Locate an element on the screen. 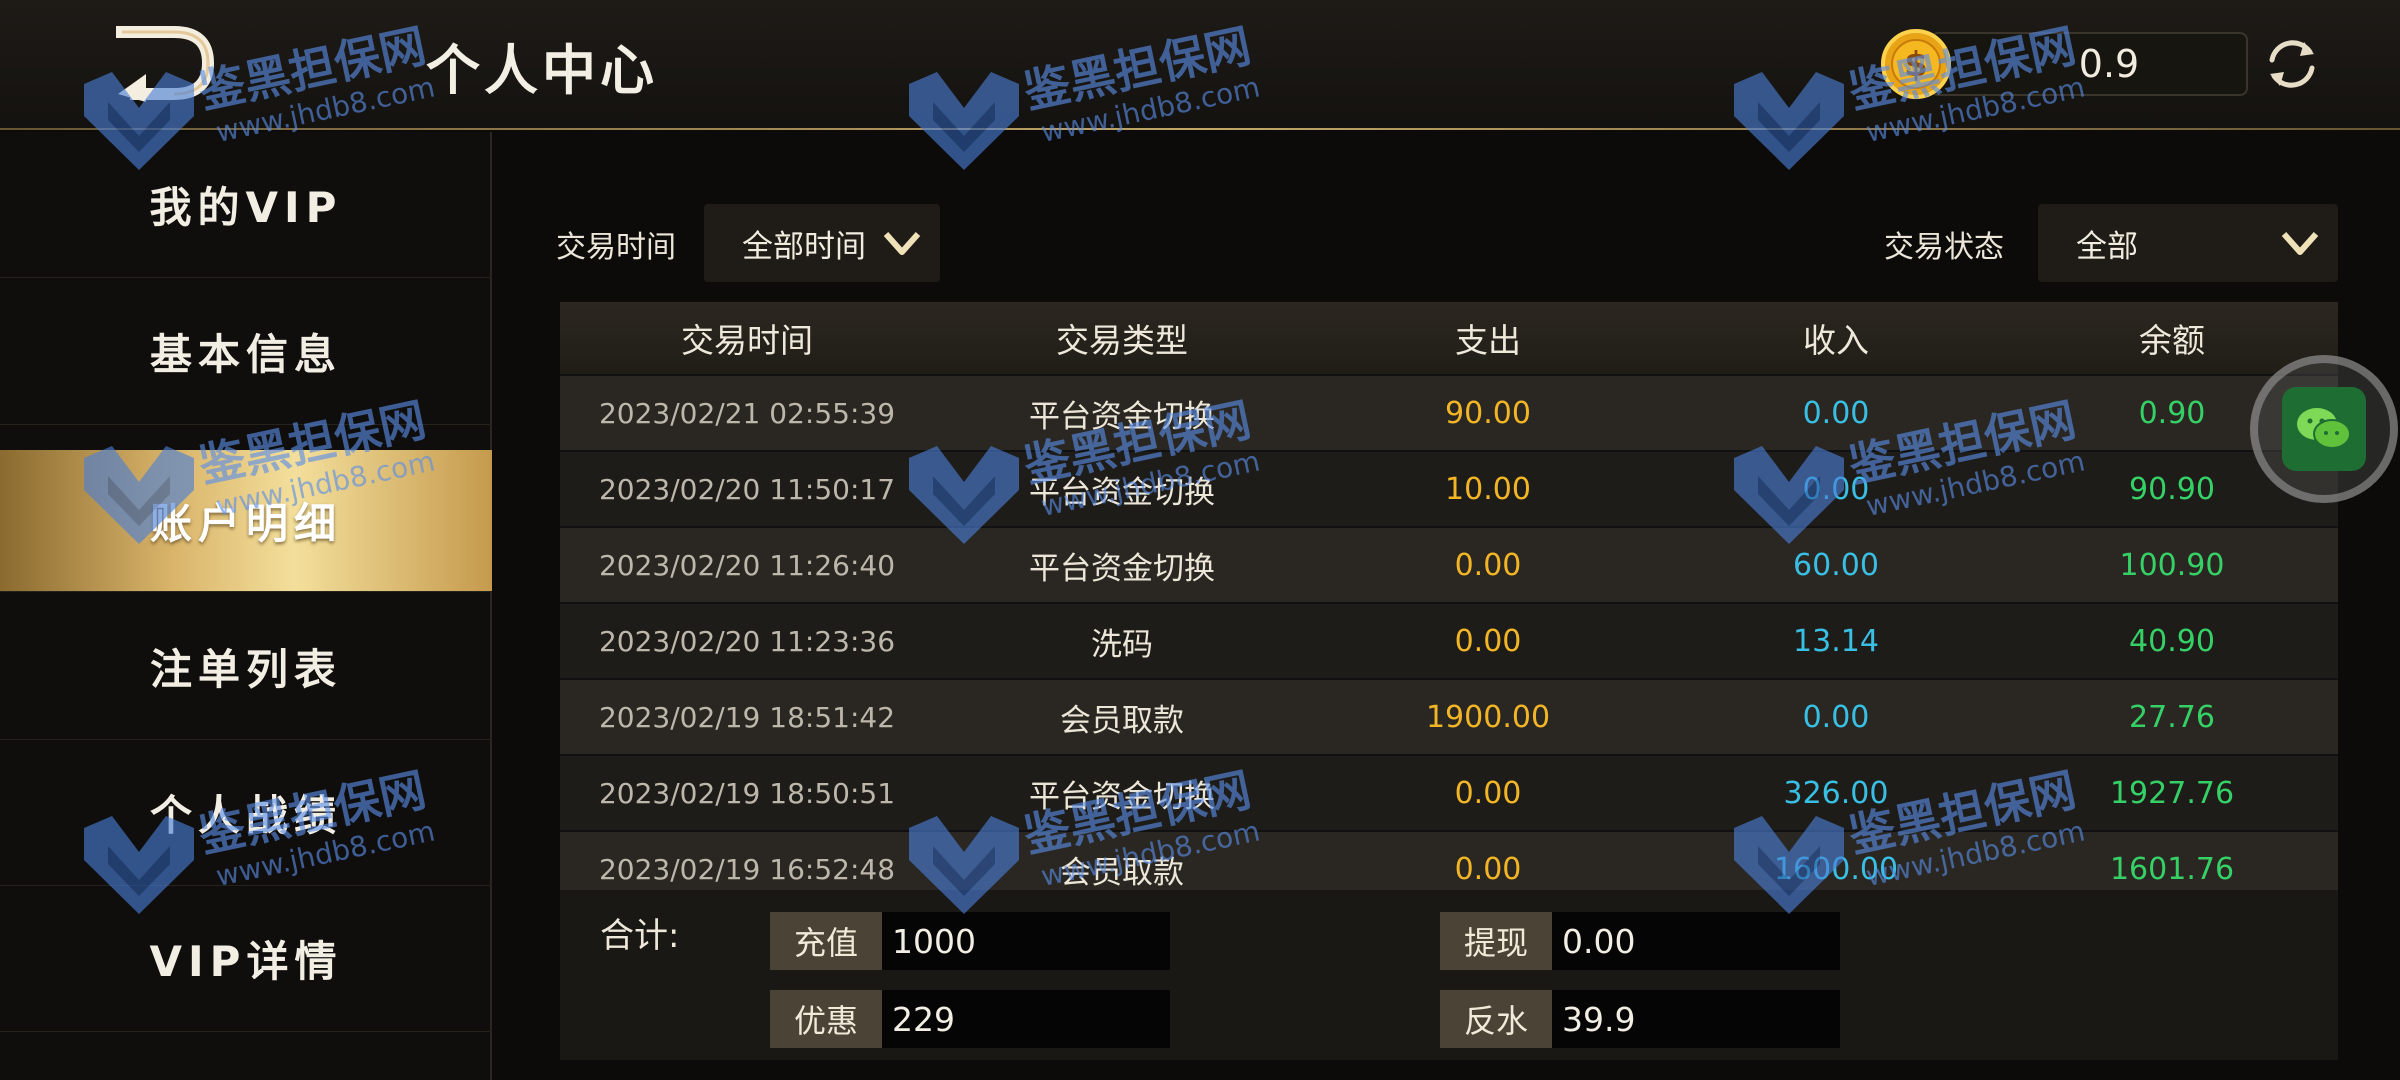 This screenshot has width=2400, height=1080. withdraw-value: 0.00 is located at coordinates (1696, 941).